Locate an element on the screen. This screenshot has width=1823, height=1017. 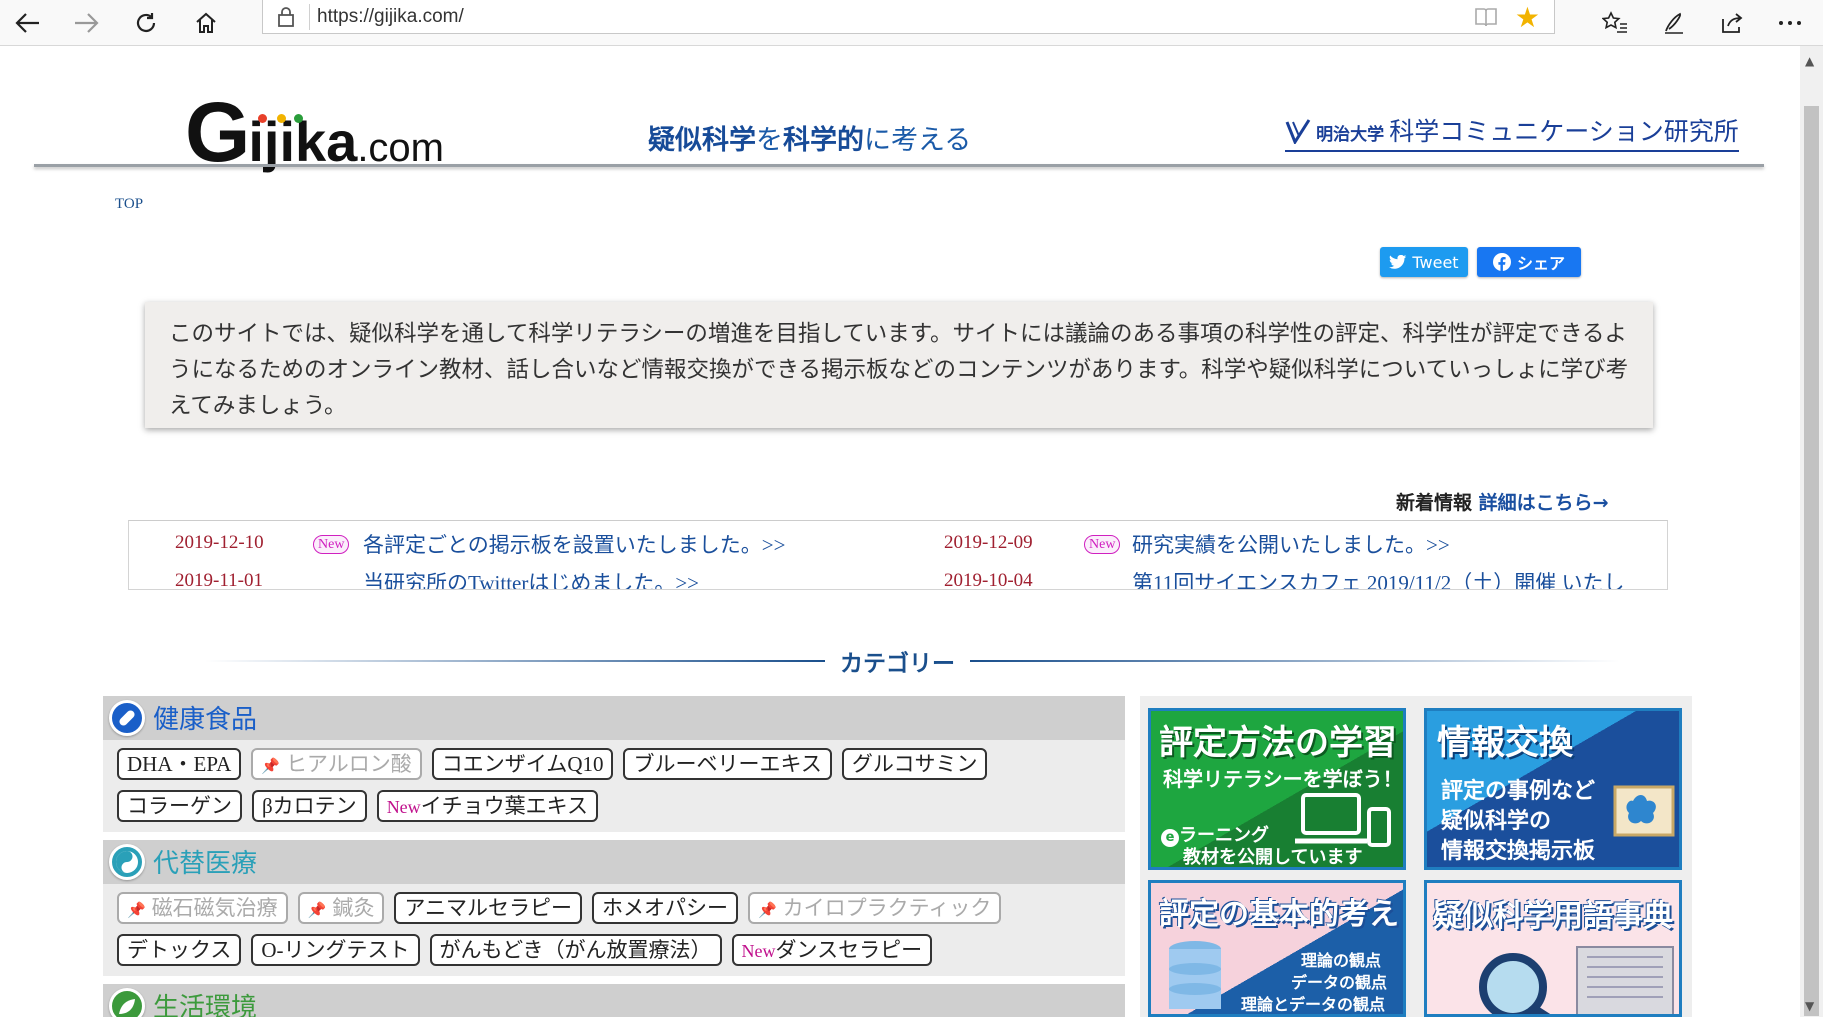
tag-hyaluronic-acid: 📌 ヒアルロン酸 is located at coordinates (336, 764).